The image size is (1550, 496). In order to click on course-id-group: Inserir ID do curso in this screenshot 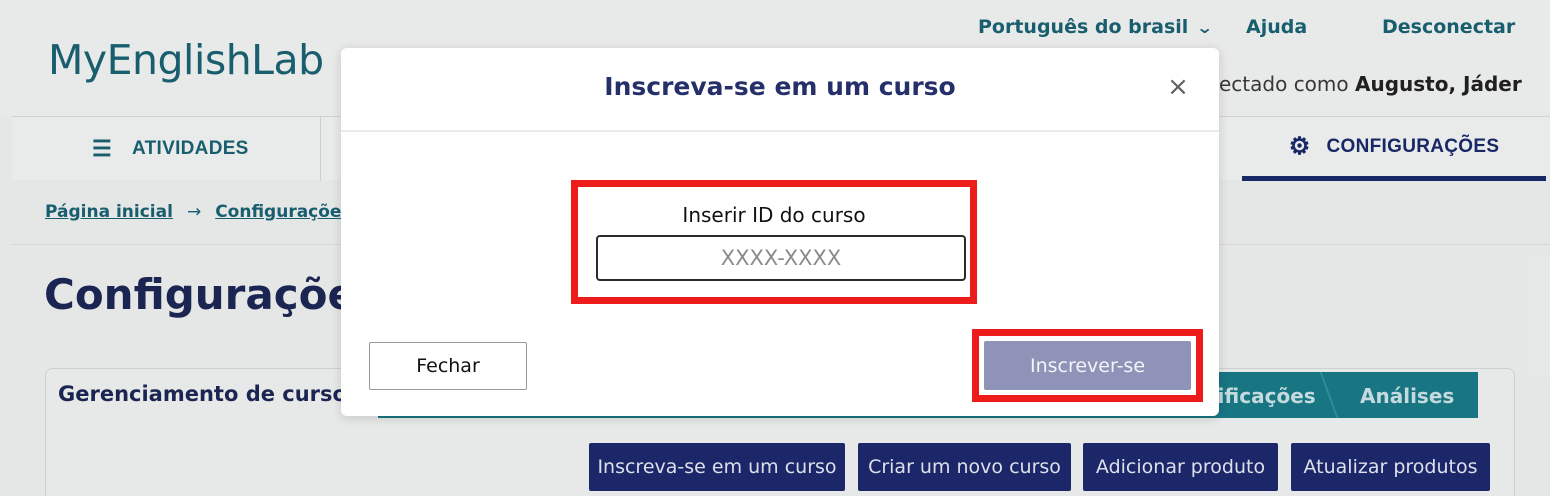, I will do `click(774, 242)`.